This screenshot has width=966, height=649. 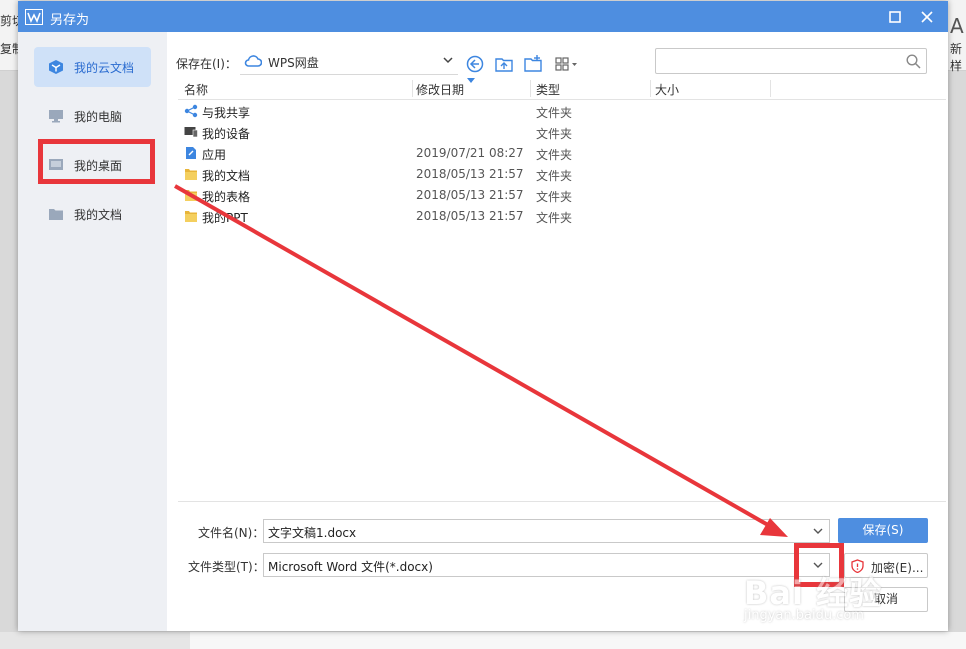 I want to click on filetype-value: Microsoft Word 文件(*.docx), so click(x=350, y=567).